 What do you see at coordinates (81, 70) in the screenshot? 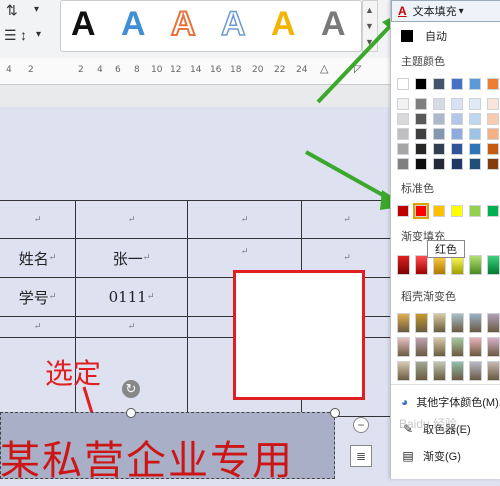
I see `ruler-number: 2` at bounding box center [81, 70].